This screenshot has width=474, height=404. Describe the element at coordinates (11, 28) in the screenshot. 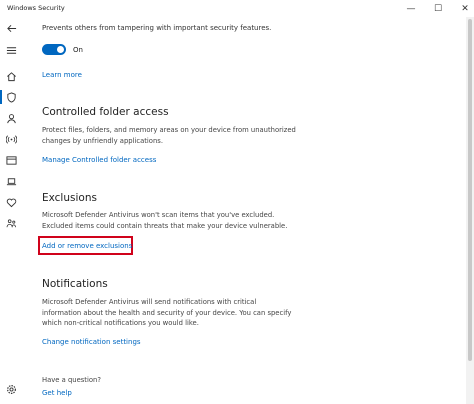

I see `back-arrow-icon` at that location.